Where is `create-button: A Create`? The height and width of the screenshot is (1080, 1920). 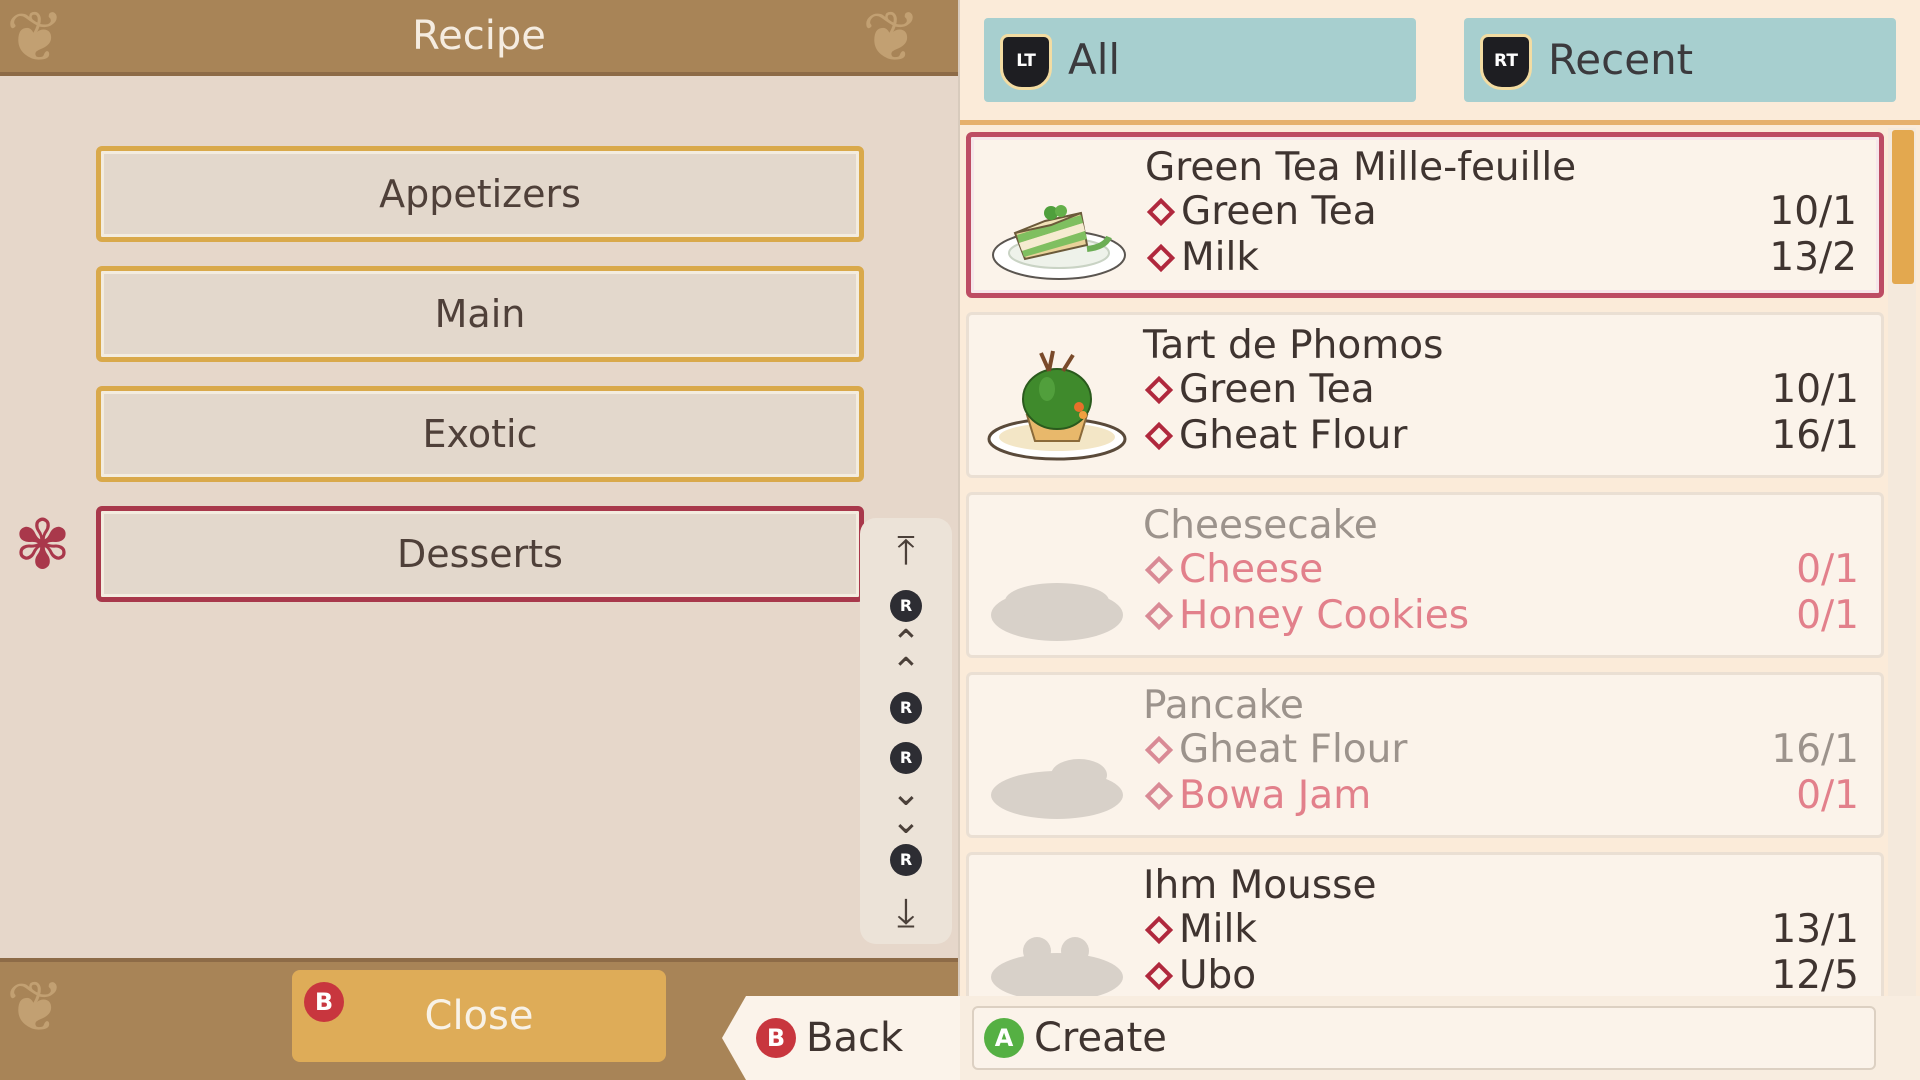 create-button: A Create is located at coordinates (1424, 1038).